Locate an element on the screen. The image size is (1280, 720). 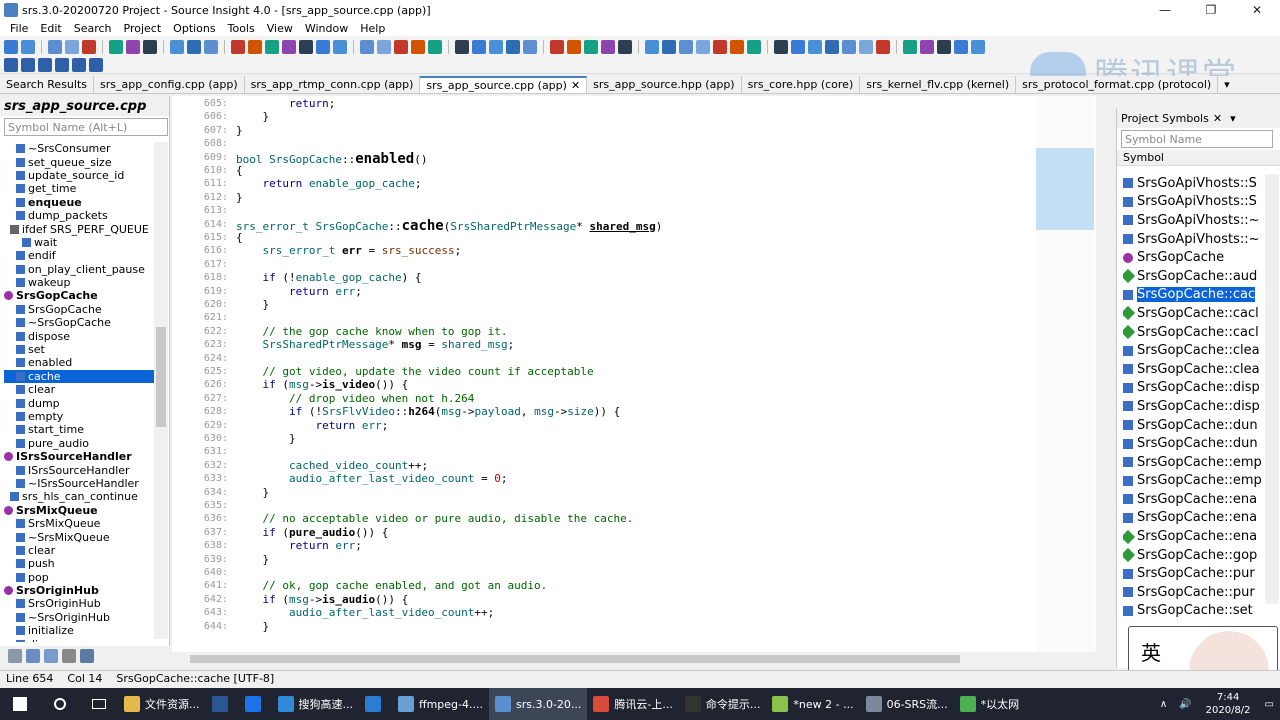
project-symbol-item: SrsGopCache::disp is located at coordinates (1194, 406).